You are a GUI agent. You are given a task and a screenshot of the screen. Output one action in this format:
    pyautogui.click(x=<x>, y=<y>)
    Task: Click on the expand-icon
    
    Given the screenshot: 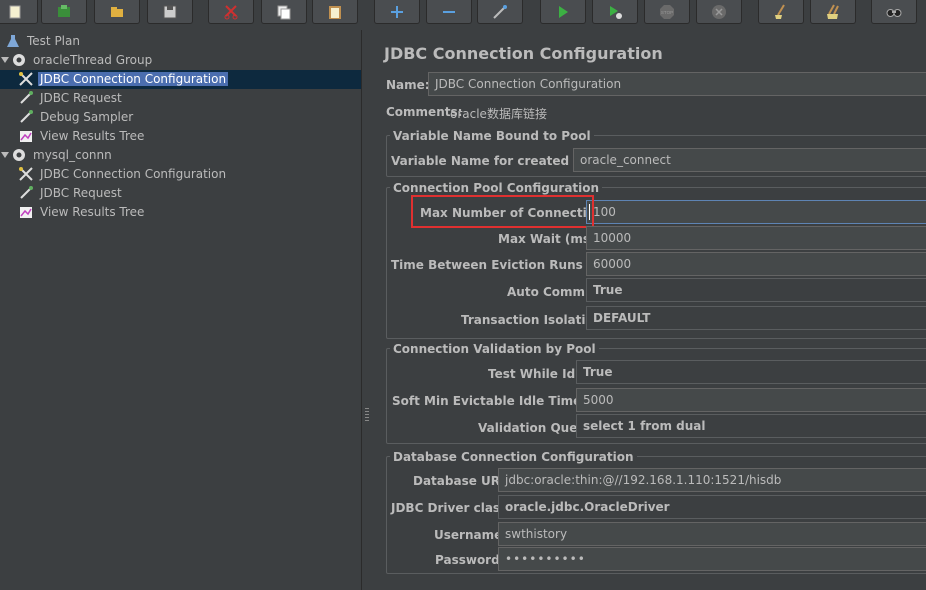 What is the action you would take?
    pyautogui.click(x=397, y=11)
    